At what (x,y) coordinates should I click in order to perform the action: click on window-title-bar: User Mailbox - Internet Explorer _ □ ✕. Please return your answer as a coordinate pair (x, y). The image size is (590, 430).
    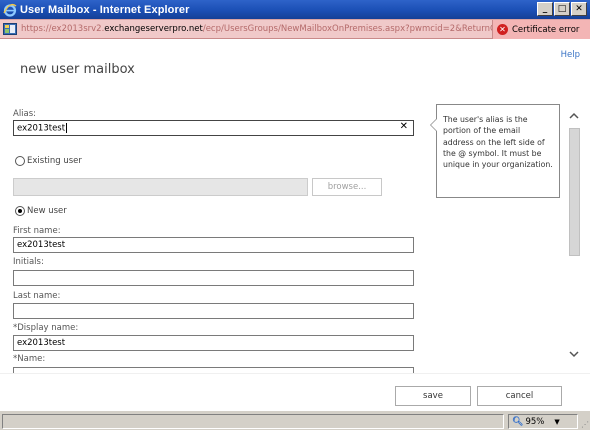
    Looking at the image, I should click on (295, 9).